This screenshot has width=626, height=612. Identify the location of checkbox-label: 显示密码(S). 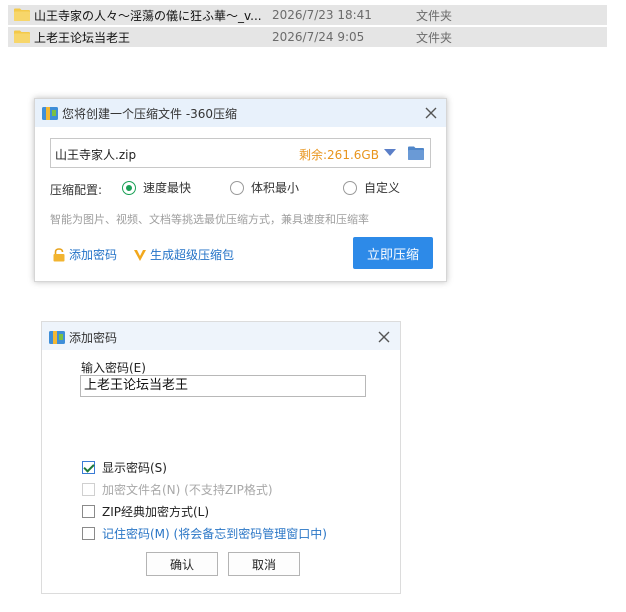
(134, 468).